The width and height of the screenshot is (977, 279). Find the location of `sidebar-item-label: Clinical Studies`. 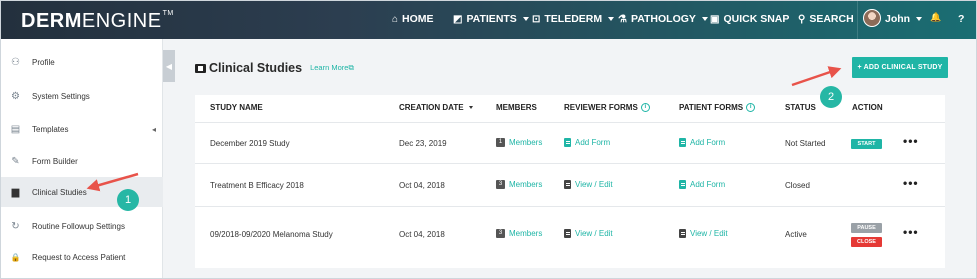

sidebar-item-label: Clinical Studies is located at coordinates (59, 192).